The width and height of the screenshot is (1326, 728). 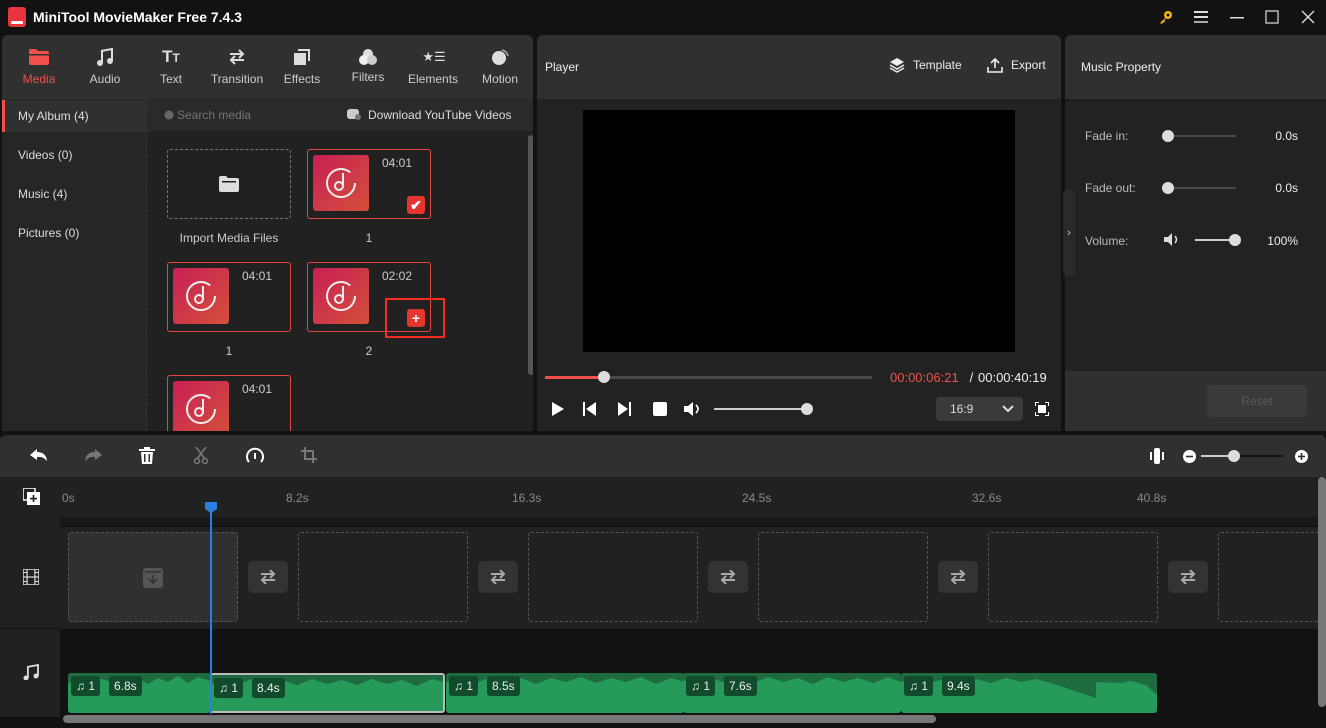 I want to click on maximize-icon, so click(x=1272, y=17).